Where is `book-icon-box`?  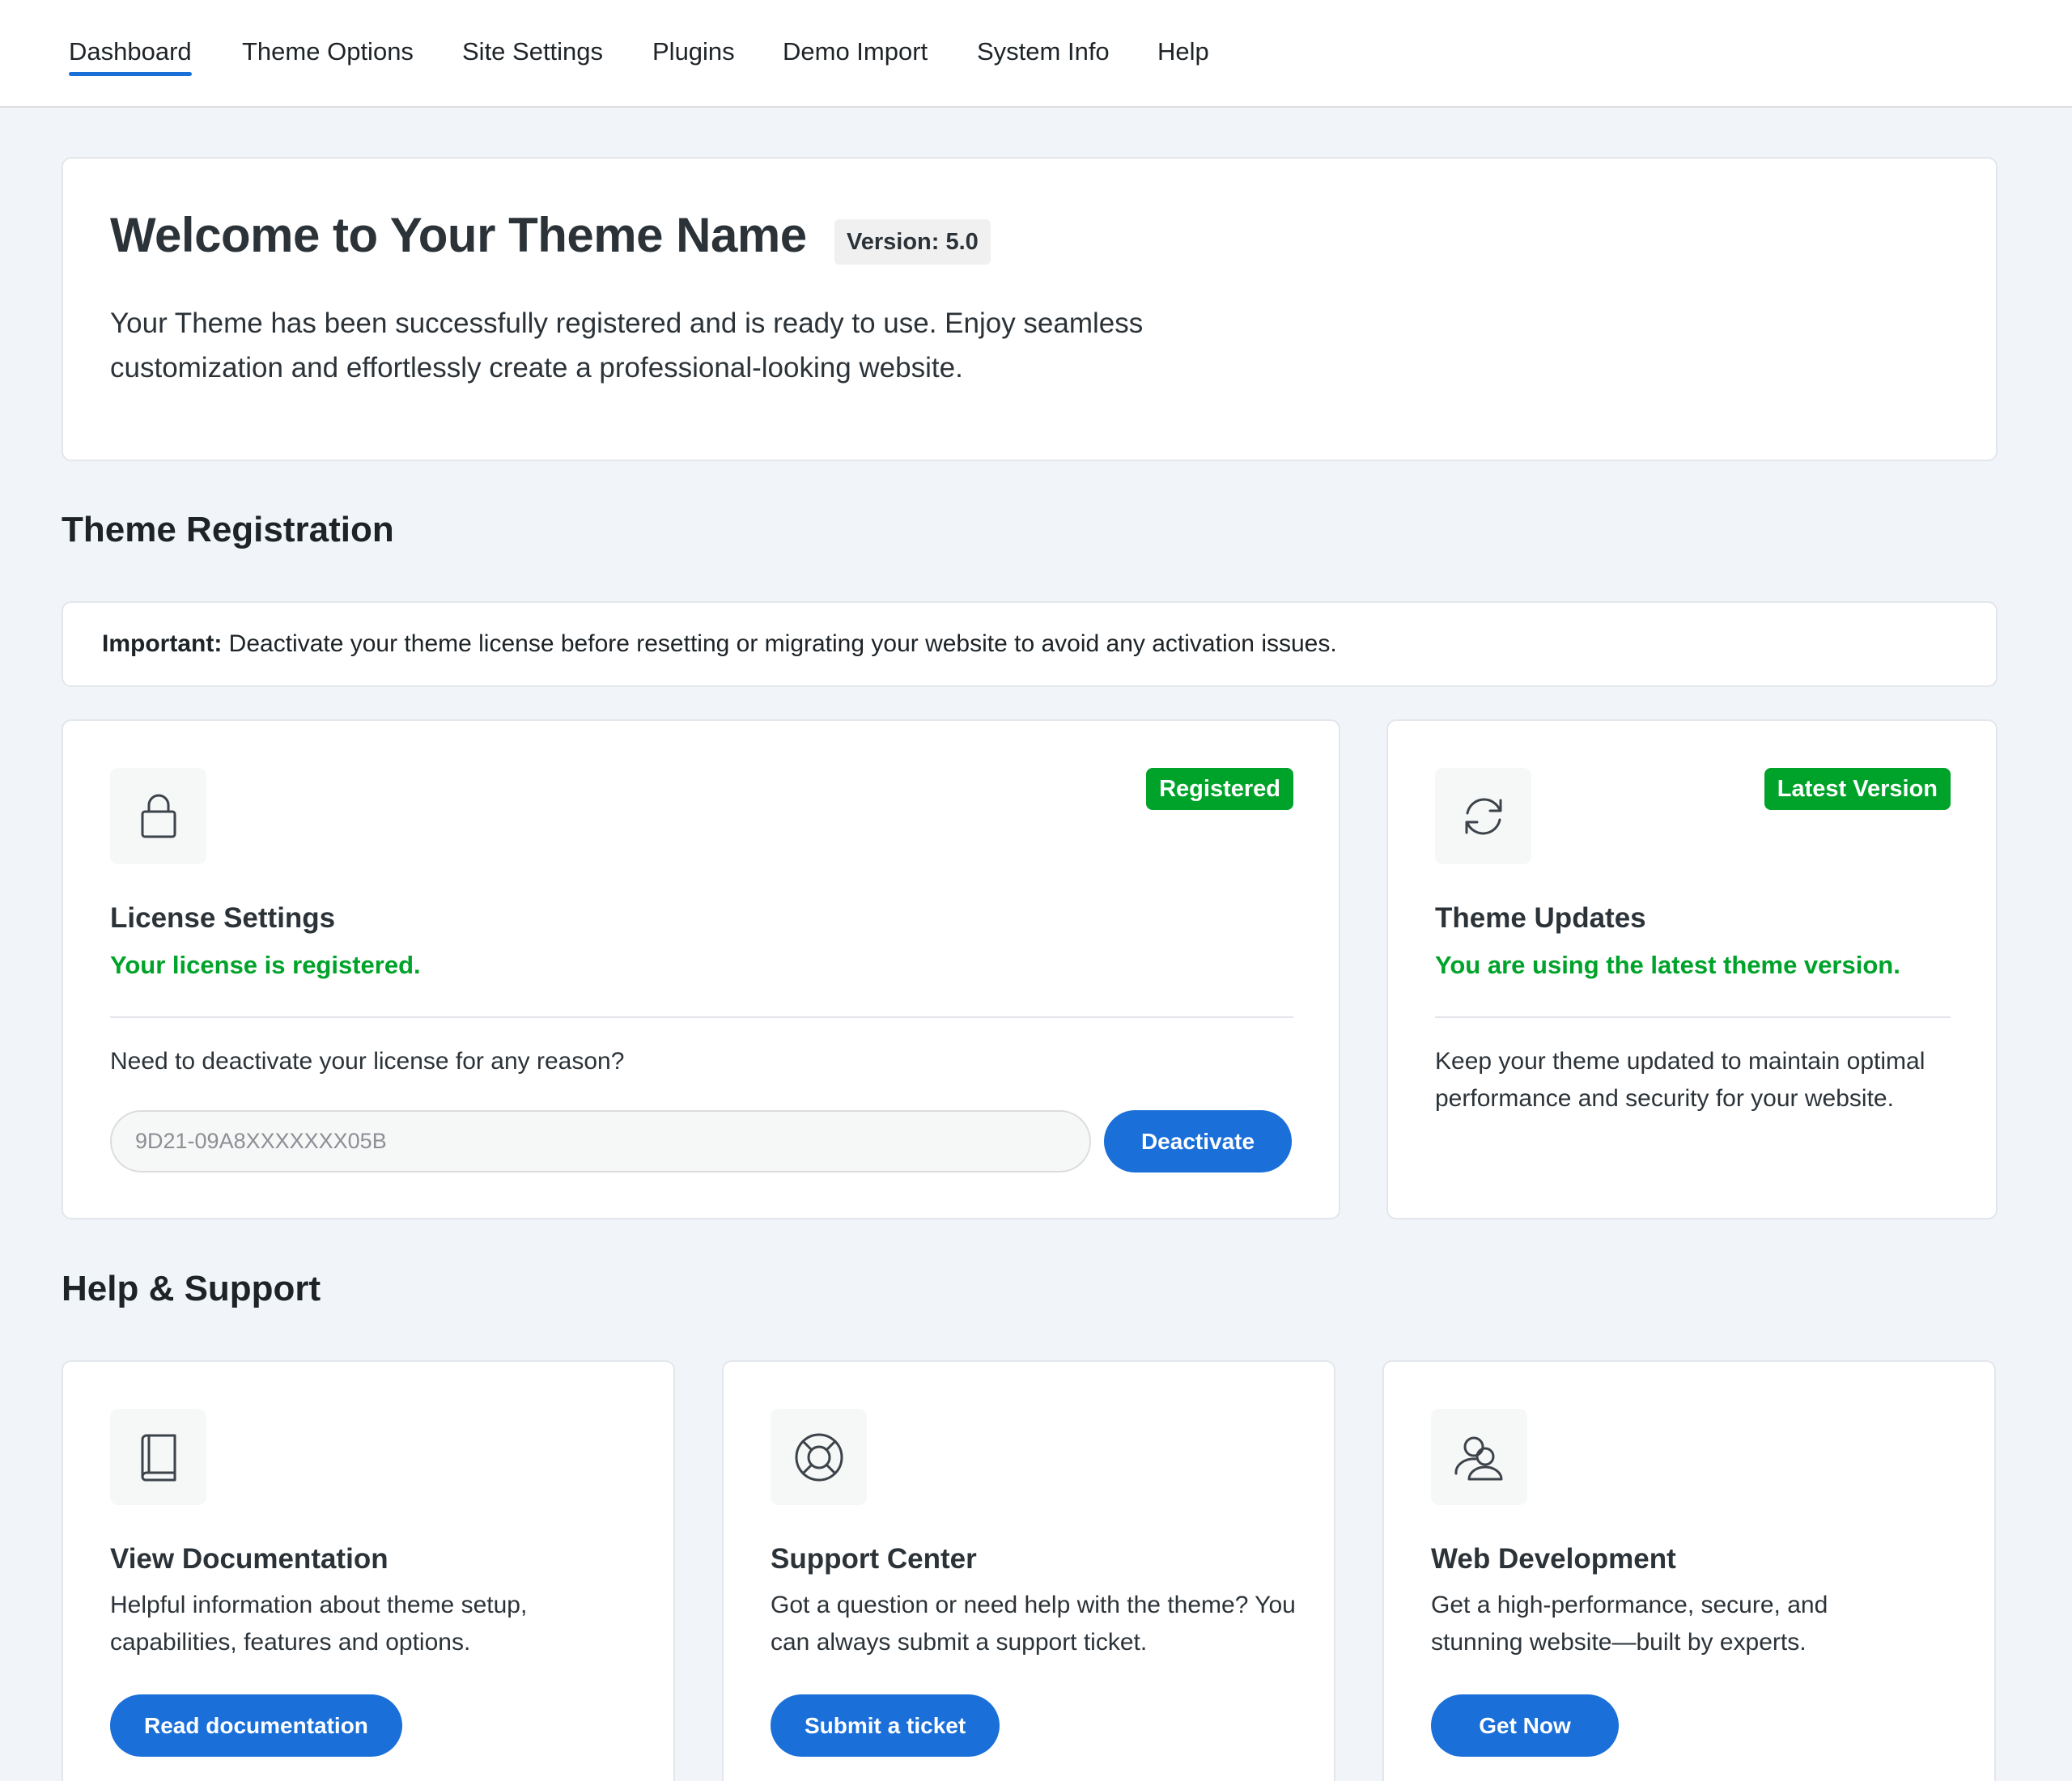
book-icon-box is located at coordinates (158, 1457).